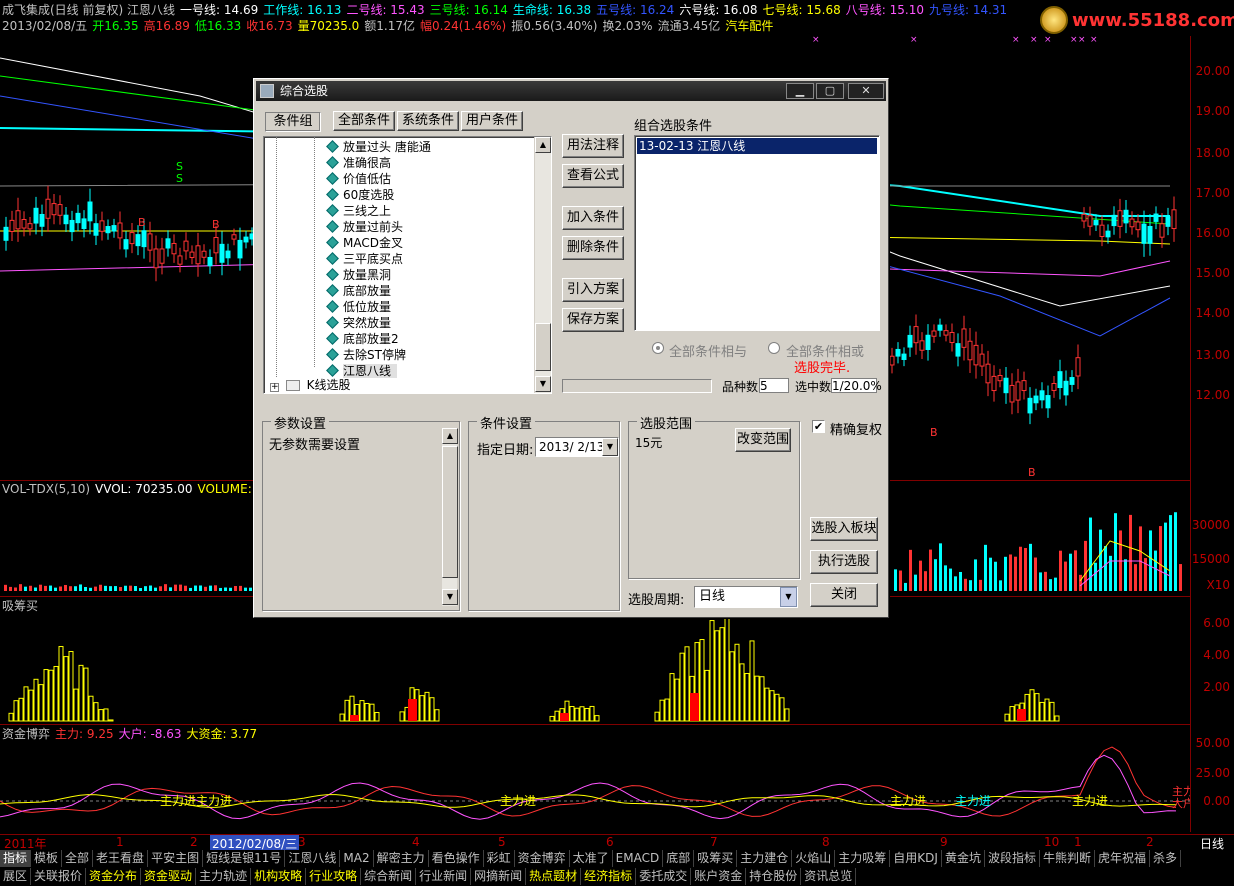 The width and height of the screenshot is (1234, 886). I want to click on indicator-tab: 自用KDJ, so click(916, 858).